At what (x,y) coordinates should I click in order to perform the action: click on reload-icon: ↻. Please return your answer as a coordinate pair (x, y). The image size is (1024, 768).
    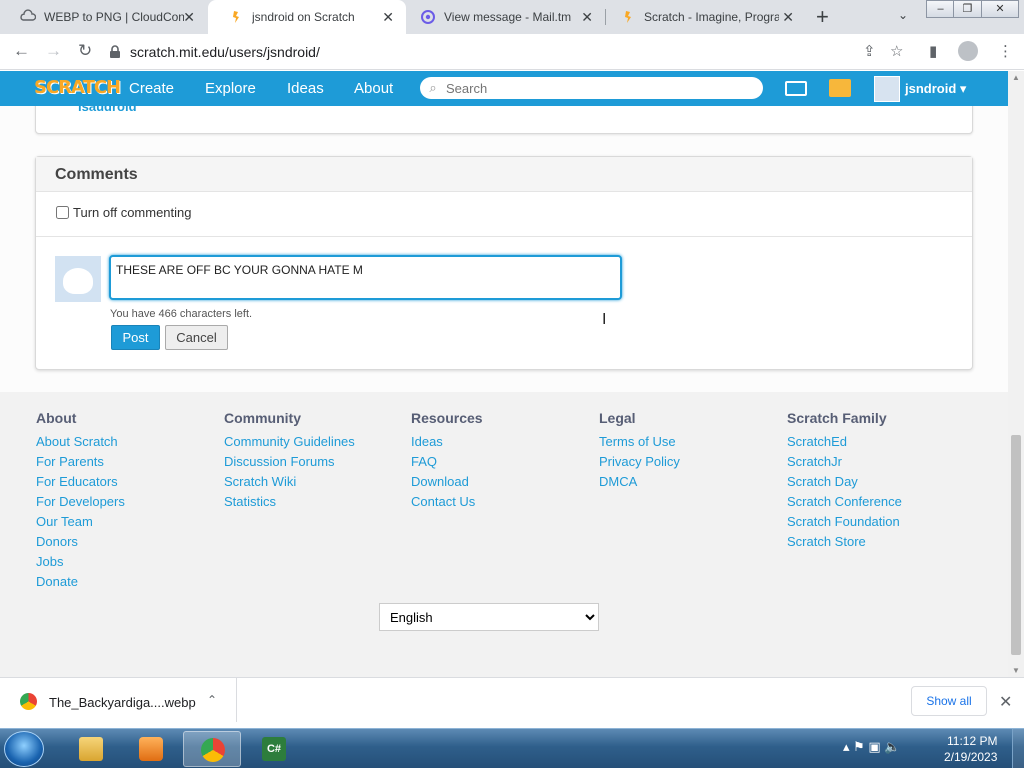
    Looking at the image, I should click on (85, 51).